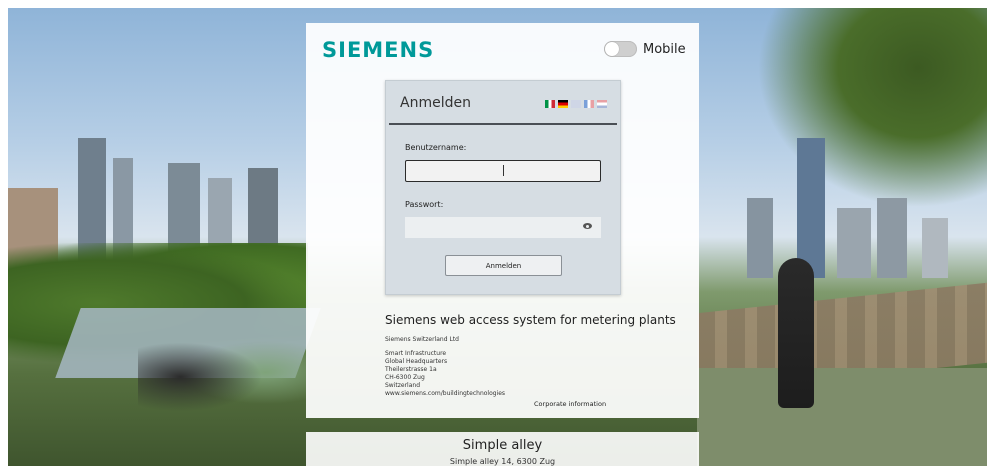 The image size is (995, 466). What do you see at coordinates (223, 368) in the screenshot?
I see `hikers-figures` at bounding box center [223, 368].